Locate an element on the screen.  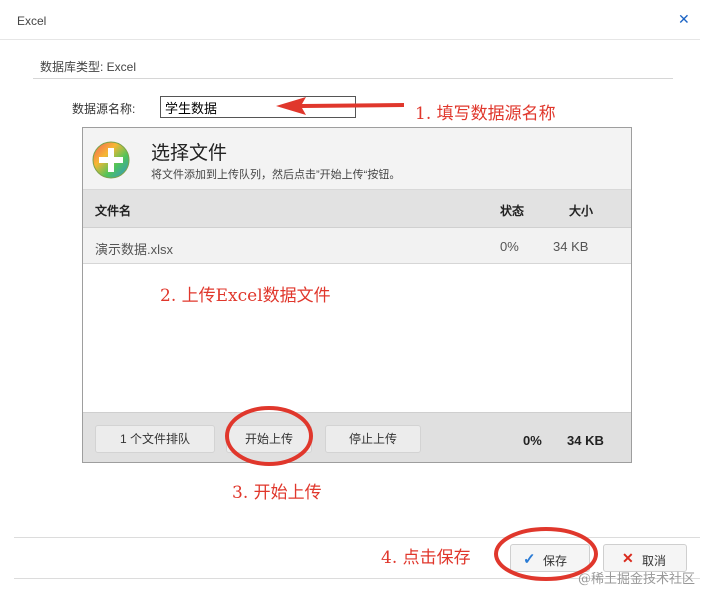
col-filename: 文件名 is located at coordinates (113, 211).